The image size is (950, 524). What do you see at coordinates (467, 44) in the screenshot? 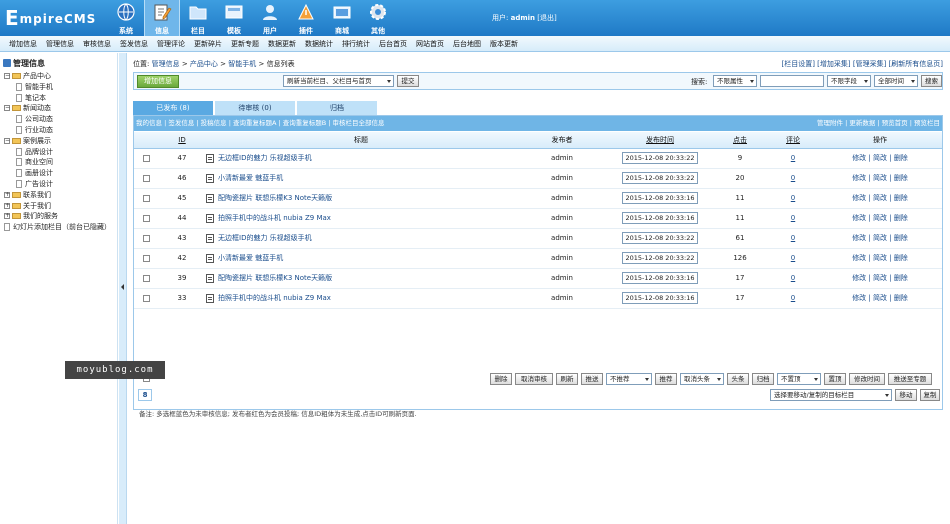
I see `subnav-item: 后台地图` at bounding box center [467, 44].